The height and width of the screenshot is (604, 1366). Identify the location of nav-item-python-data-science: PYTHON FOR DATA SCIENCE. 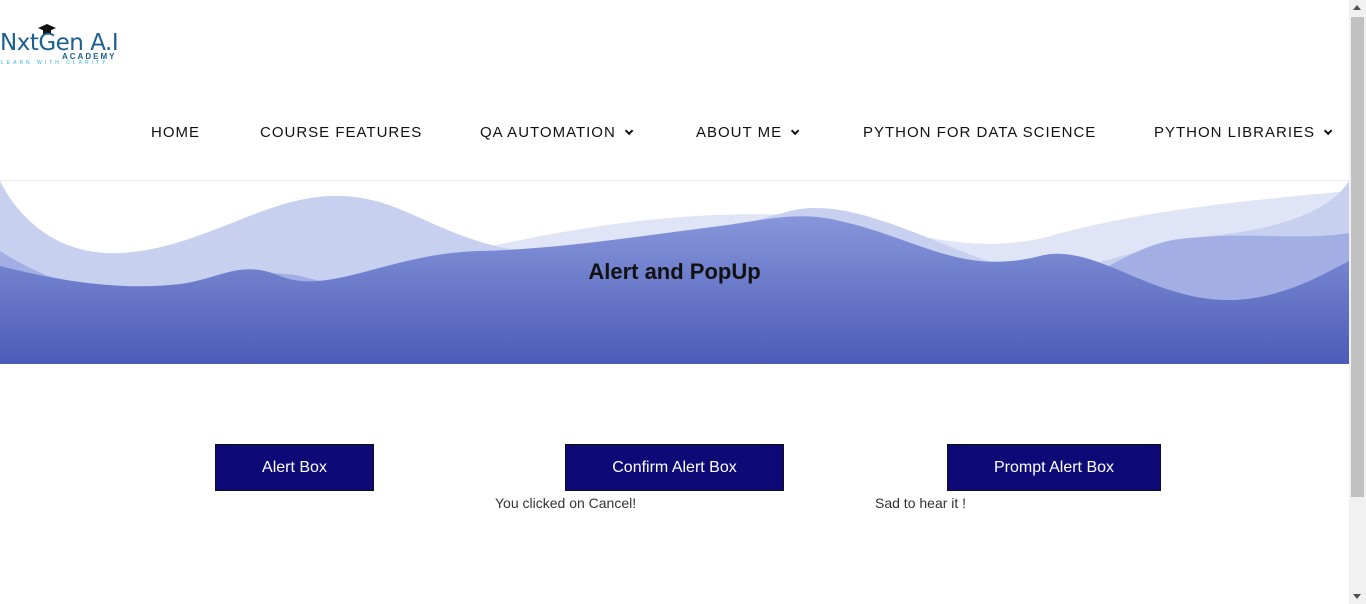
(979, 132).